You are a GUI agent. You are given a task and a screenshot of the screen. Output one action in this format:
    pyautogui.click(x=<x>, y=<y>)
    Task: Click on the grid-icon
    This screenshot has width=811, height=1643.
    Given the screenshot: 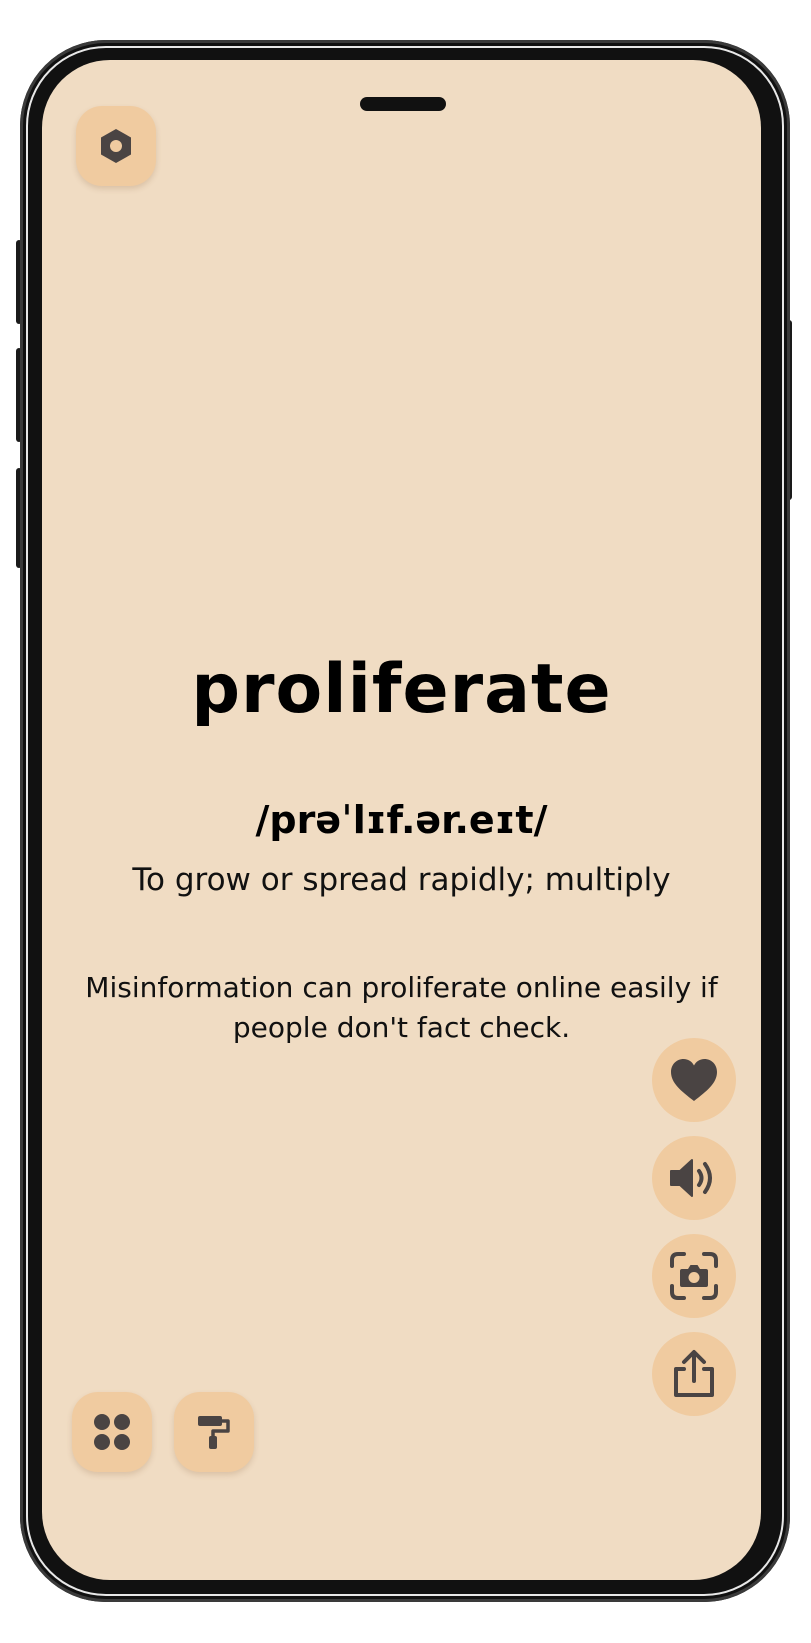 What is the action you would take?
    pyautogui.click(x=112, y=1432)
    